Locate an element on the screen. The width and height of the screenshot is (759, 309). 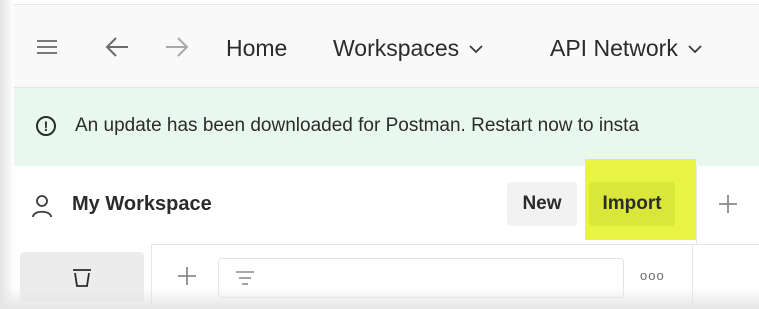
forward-arrow-icon is located at coordinates (177, 47).